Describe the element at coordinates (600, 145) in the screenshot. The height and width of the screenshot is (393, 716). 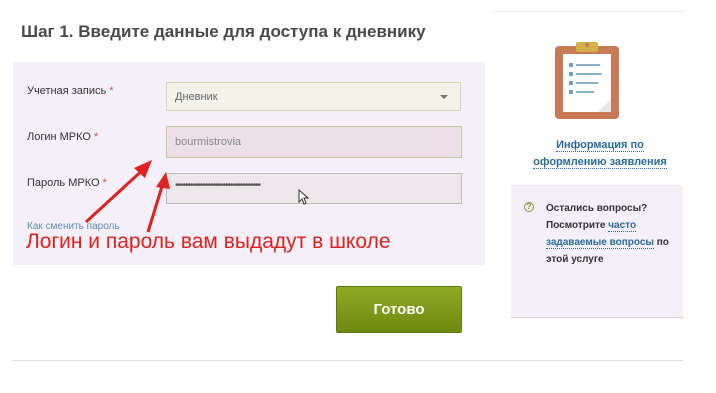
I see `info-link-line1: Информация по` at that location.